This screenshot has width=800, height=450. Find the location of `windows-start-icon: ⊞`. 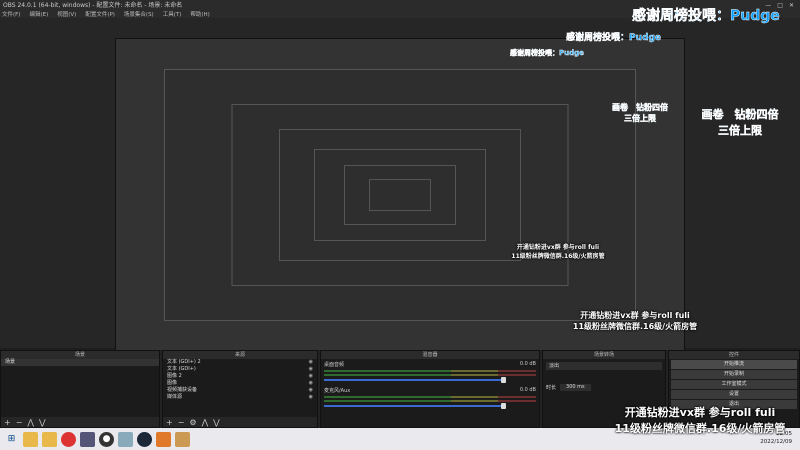

windows-start-icon: ⊞ is located at coordinates (11, 439).